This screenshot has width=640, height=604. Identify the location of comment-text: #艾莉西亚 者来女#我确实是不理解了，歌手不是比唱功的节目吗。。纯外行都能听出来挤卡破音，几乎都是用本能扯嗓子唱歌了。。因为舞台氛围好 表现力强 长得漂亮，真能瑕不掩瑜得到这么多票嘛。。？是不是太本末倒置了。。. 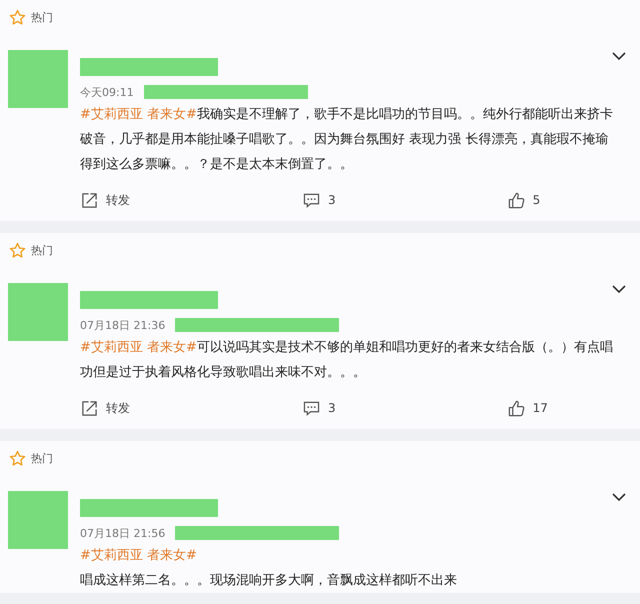
(347, 140).